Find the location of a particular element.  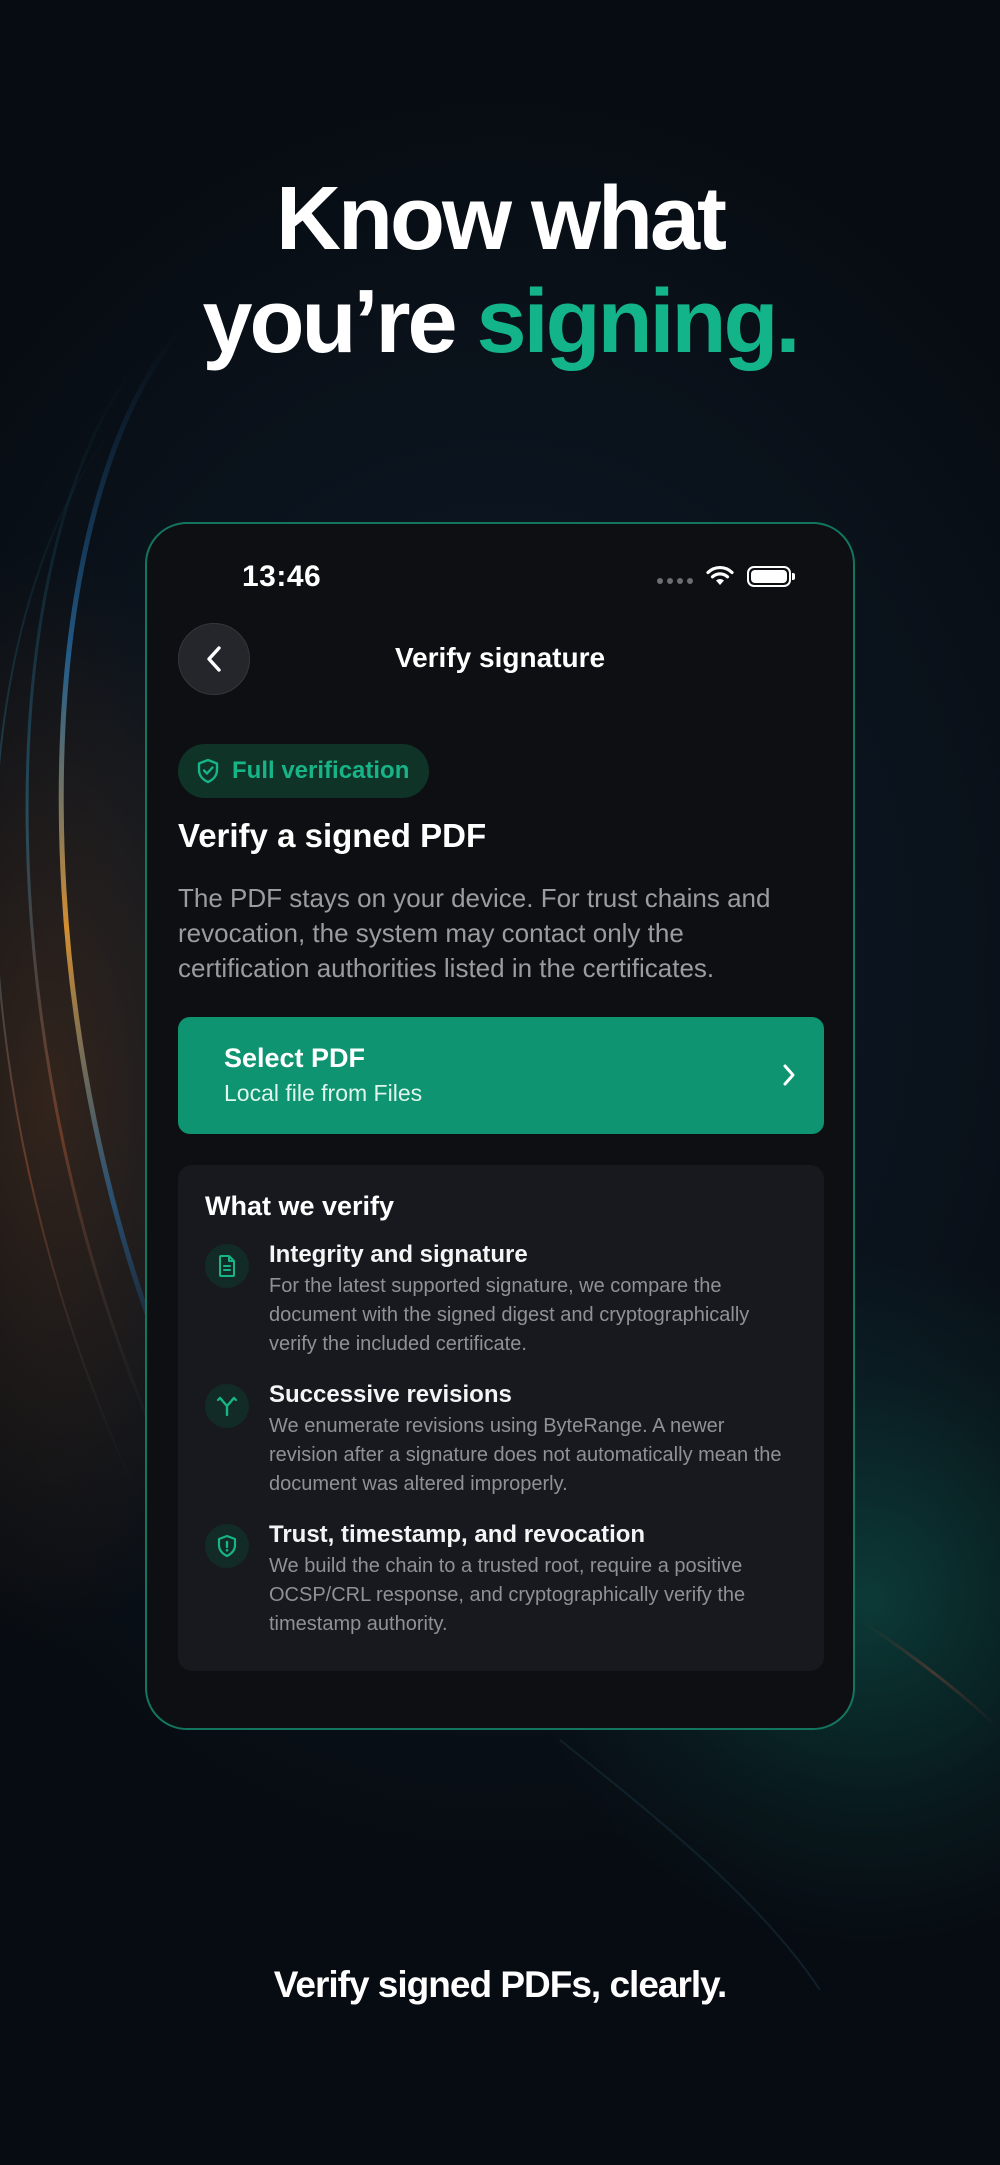

select-pdf-title: Select PDF is located at coordinates (295, 1058).